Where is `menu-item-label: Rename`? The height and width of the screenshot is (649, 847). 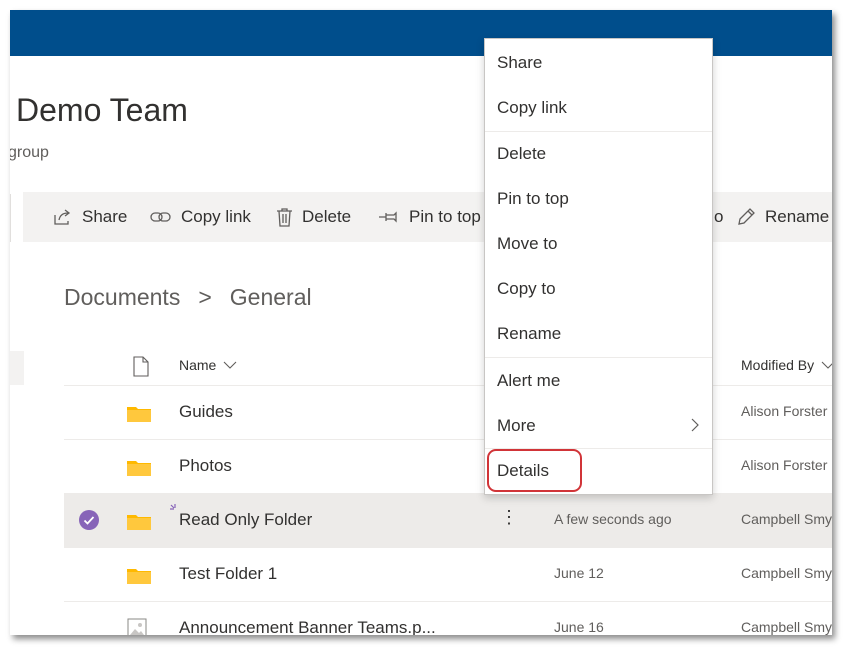 menu-item-label: Rename is located at coordinates (529, 333).